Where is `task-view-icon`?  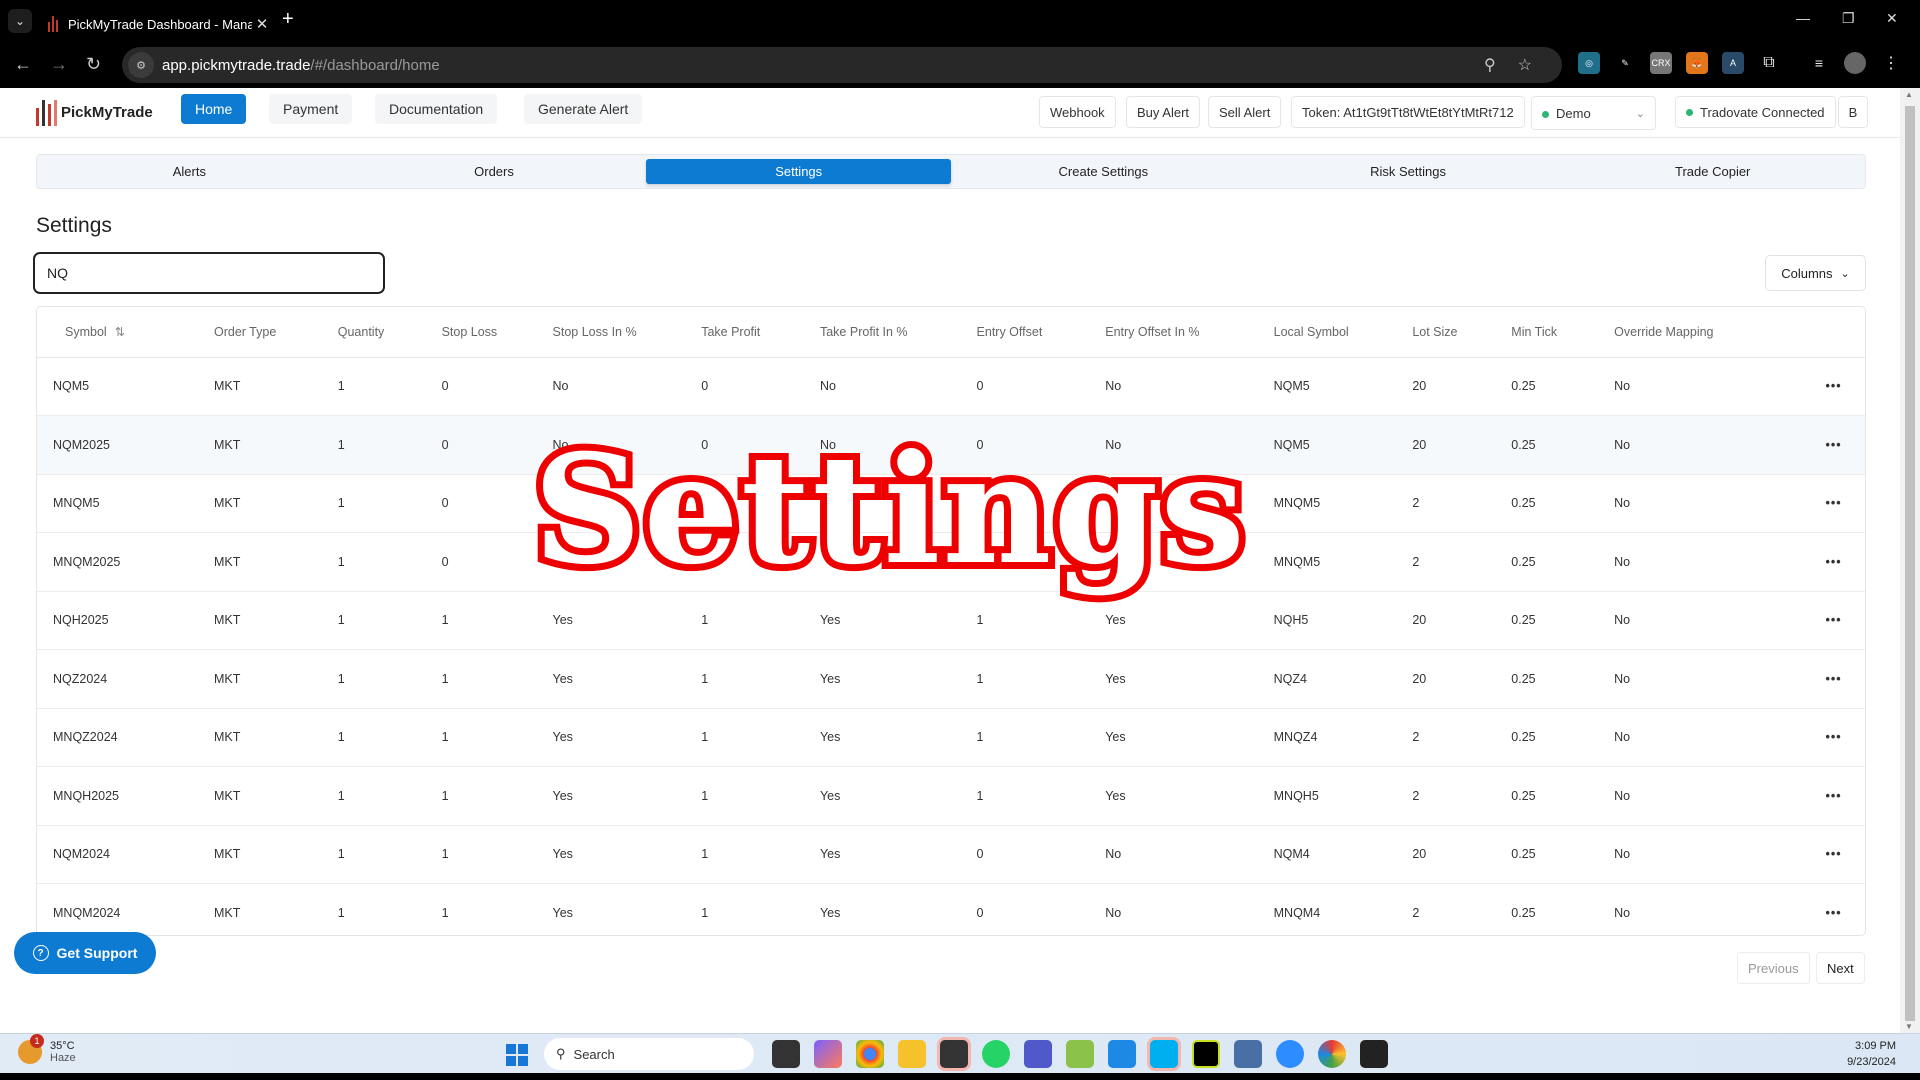 task-view-icon is located at coordinates (786, 1054).